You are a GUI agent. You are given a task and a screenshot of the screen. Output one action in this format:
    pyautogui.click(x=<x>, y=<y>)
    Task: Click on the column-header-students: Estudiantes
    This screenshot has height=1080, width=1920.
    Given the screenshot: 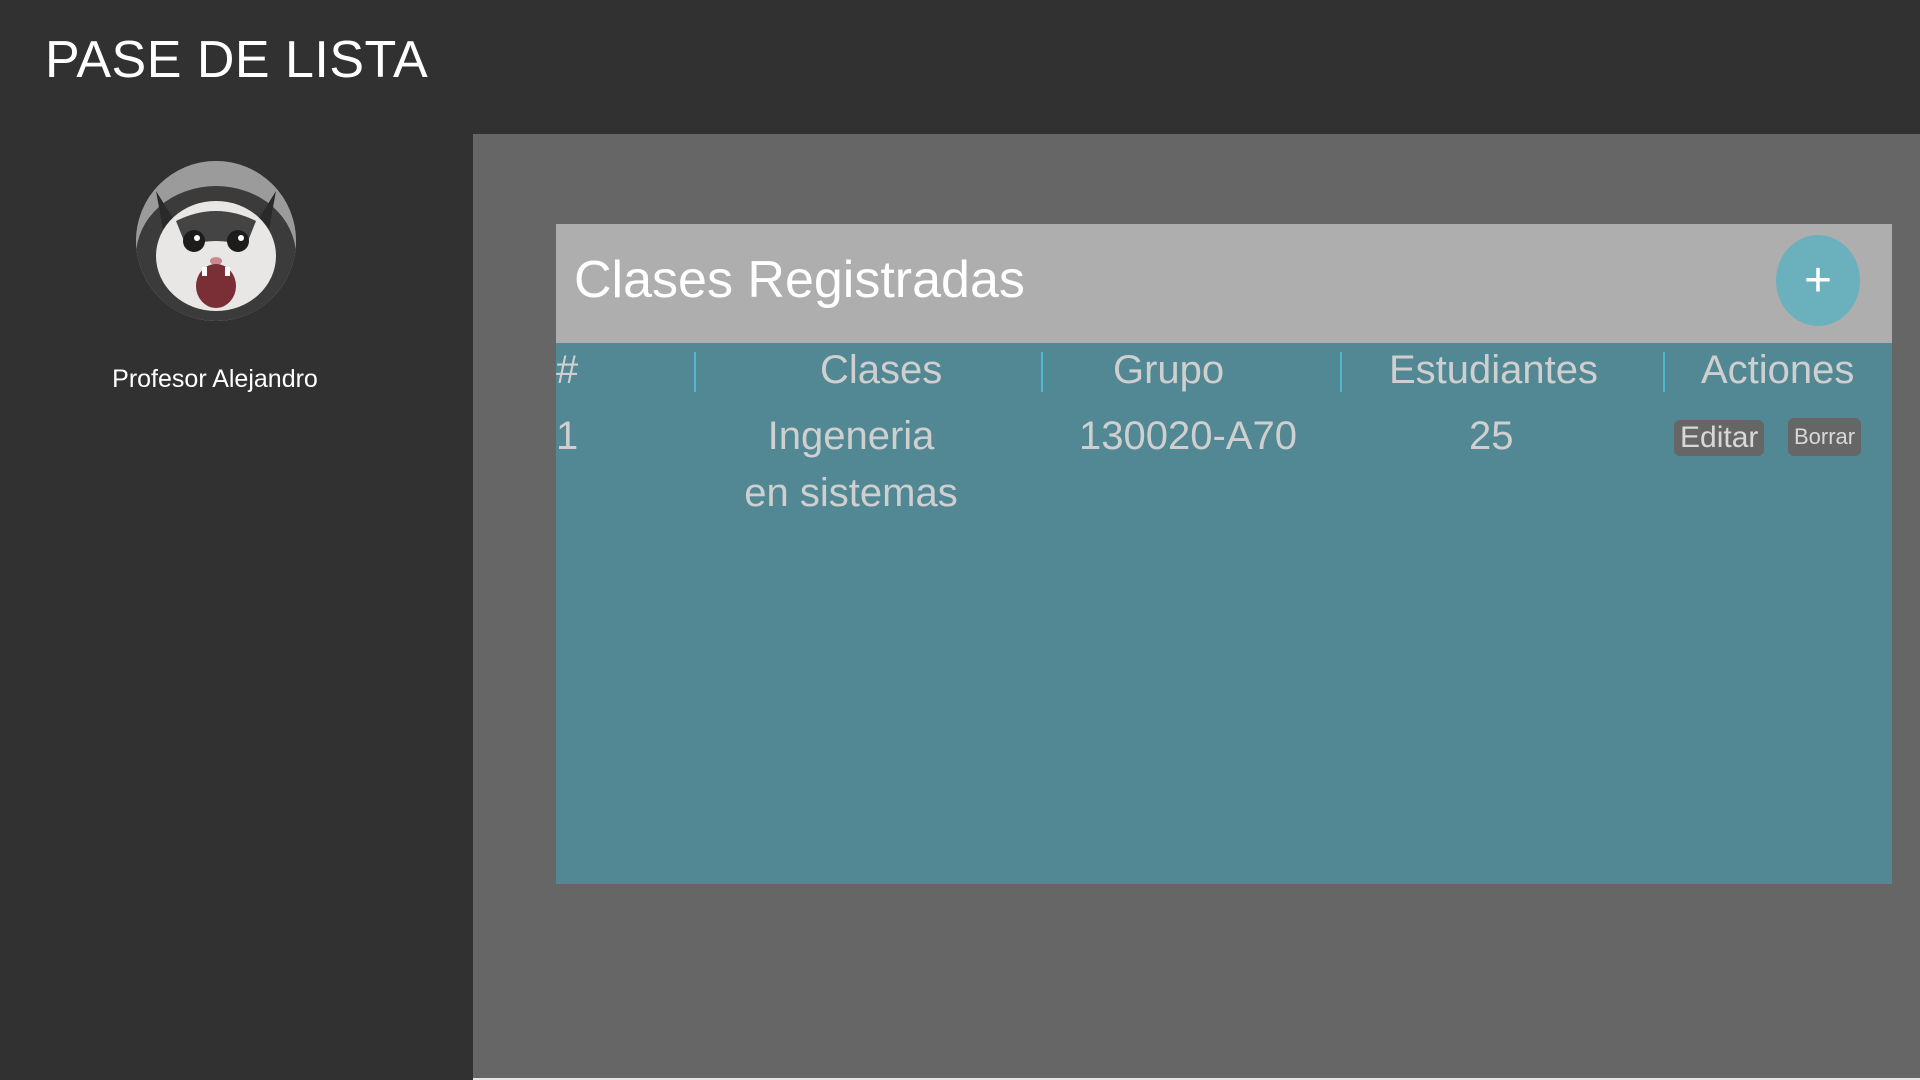 What is the action you would take?
    pyautogui.click(x=1494, y=370)
    